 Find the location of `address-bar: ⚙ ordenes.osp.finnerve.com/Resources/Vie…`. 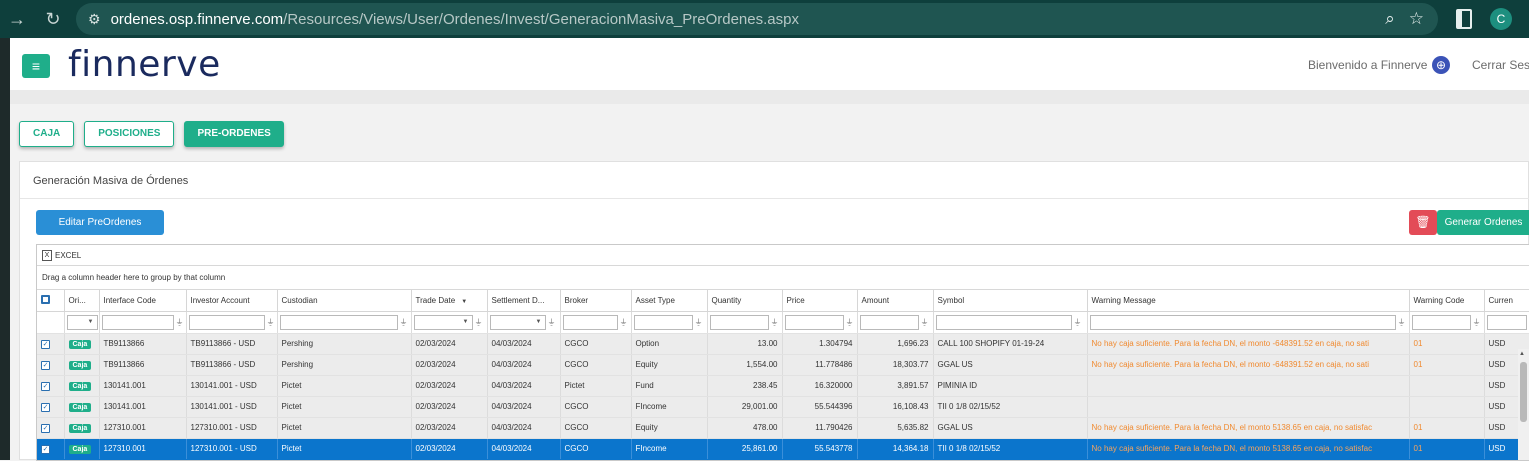

address-bar: ⚙ ordenes.osp.finnerve.com/Resources/Vie… is located at coordinates (757, 19).